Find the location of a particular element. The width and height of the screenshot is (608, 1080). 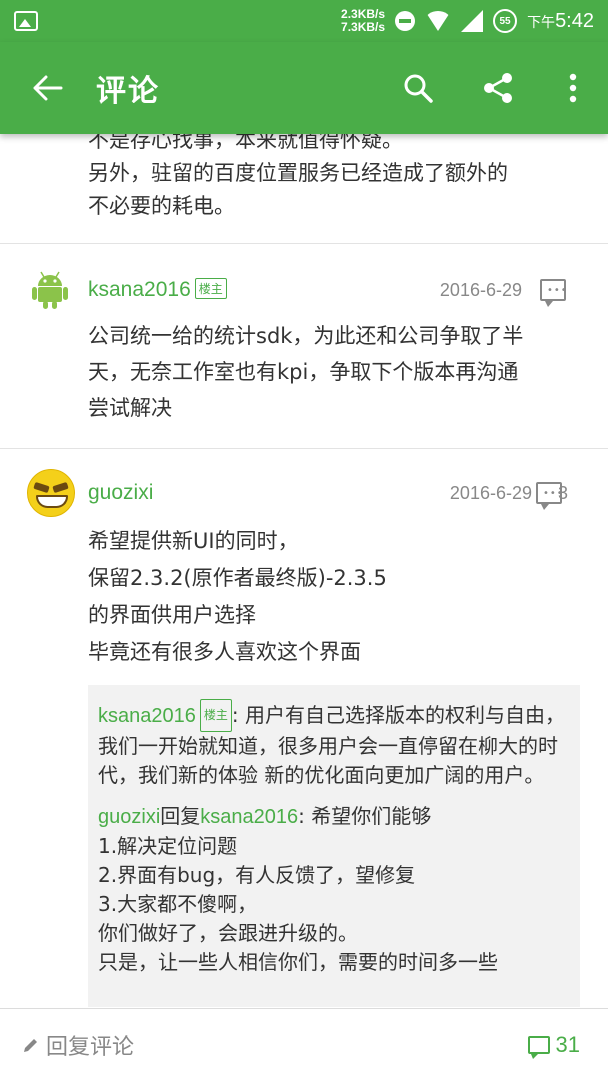

search-button is located at coordinates (418, 88).